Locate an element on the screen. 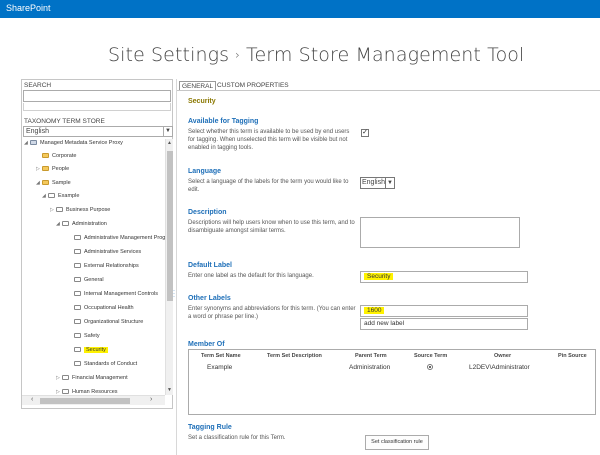 Image resolution: width=600 pixels, height=455 pixels. db-icon is located at coordinates (33, 142).